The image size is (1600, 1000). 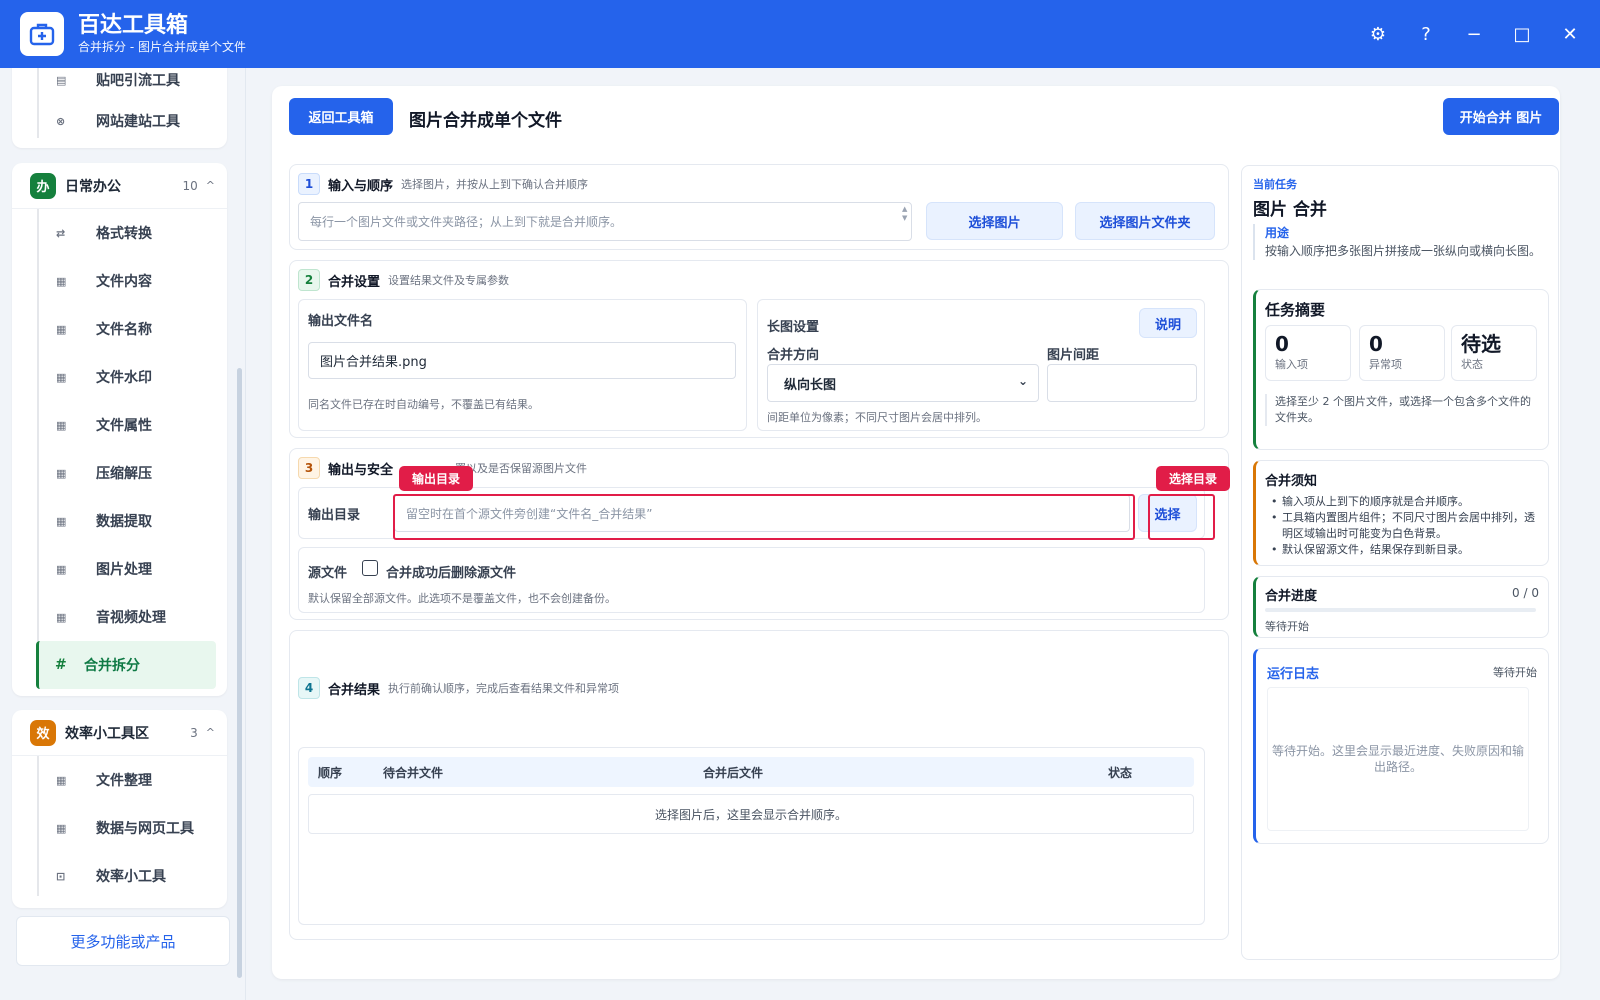 What do you see at coordinates (119, 569) in the screenshot?
I see `sidebar-item-image: ▦ 图片处理` at bounding box center [119, 569].